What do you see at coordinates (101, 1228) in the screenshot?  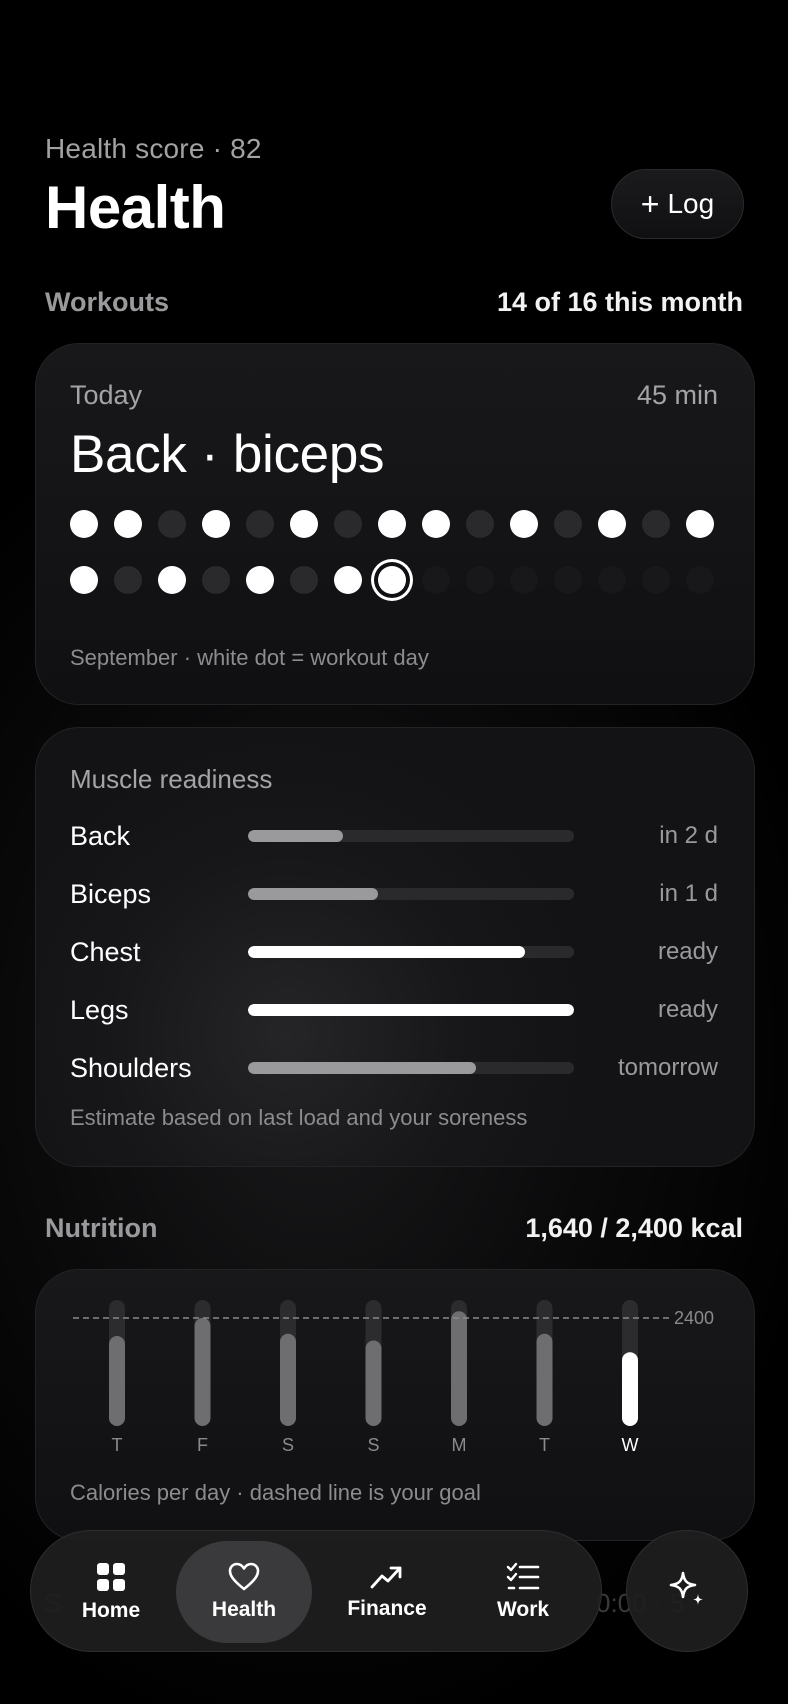 I see `nutrition-section-title: Nutrition` at bounding box center [101, 1228].